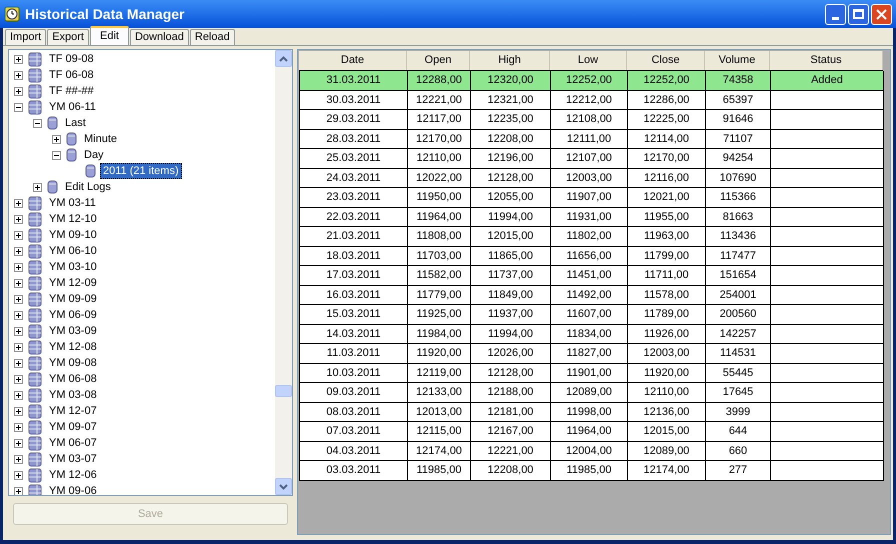 This screenshot has width=896, height=544. Describe the element at coordinates (826, 60) in the screenshot. I see `column-header: Status` at that location.